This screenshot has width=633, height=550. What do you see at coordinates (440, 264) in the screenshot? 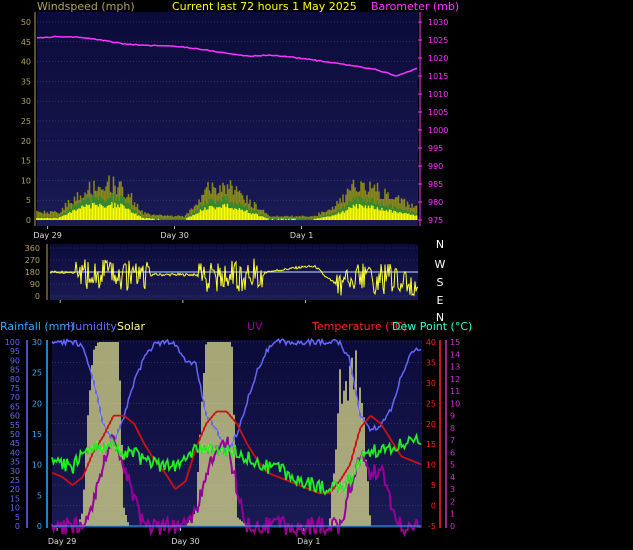
I see `compass-label: W` at bounding box center [440, 264].